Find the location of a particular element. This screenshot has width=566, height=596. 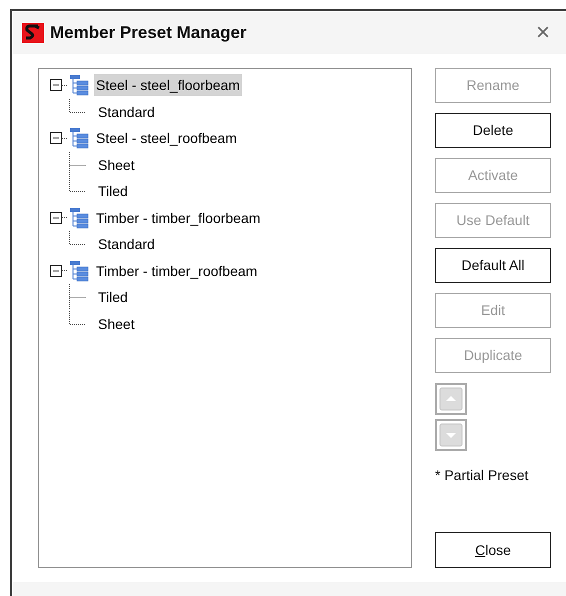

close-button: × is located at coordinates (543, 32).